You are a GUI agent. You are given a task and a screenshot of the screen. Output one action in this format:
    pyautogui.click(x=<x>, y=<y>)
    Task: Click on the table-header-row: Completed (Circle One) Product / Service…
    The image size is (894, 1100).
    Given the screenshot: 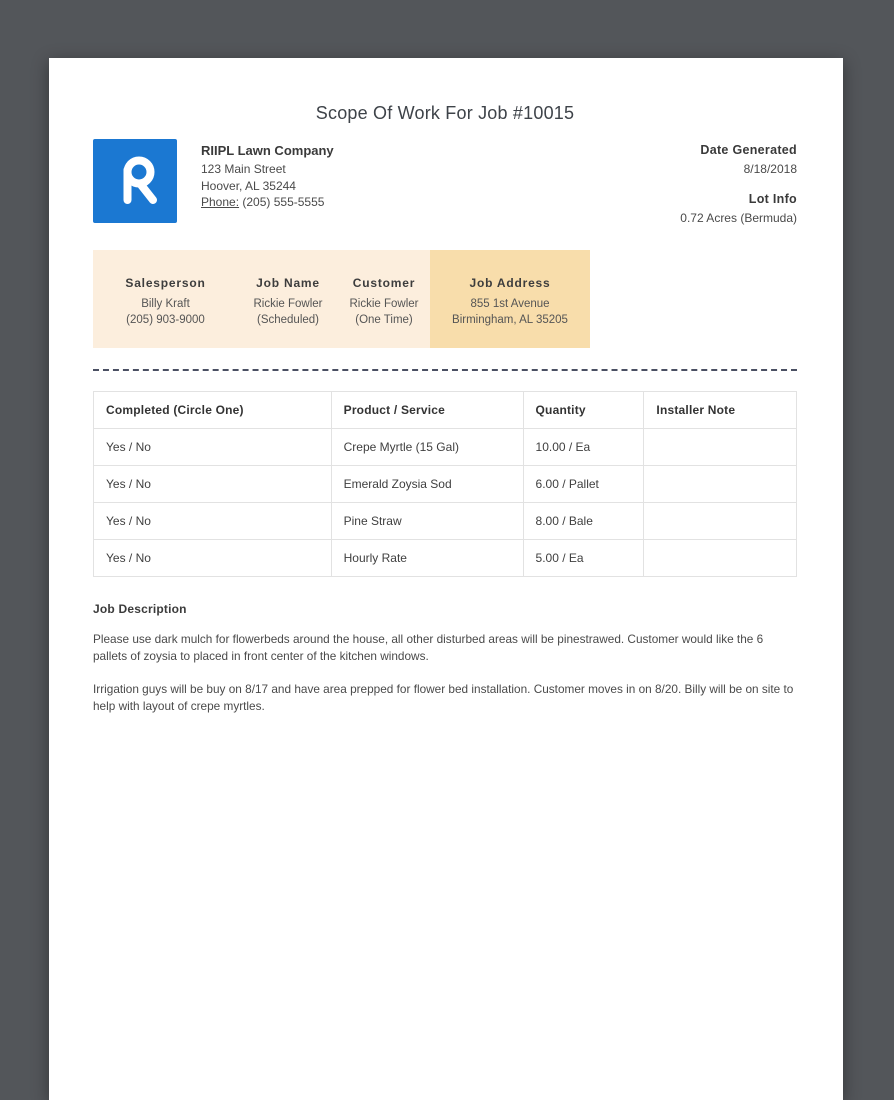 What is the action you would take?
    pyautogui.click(x=445, y=410)
    